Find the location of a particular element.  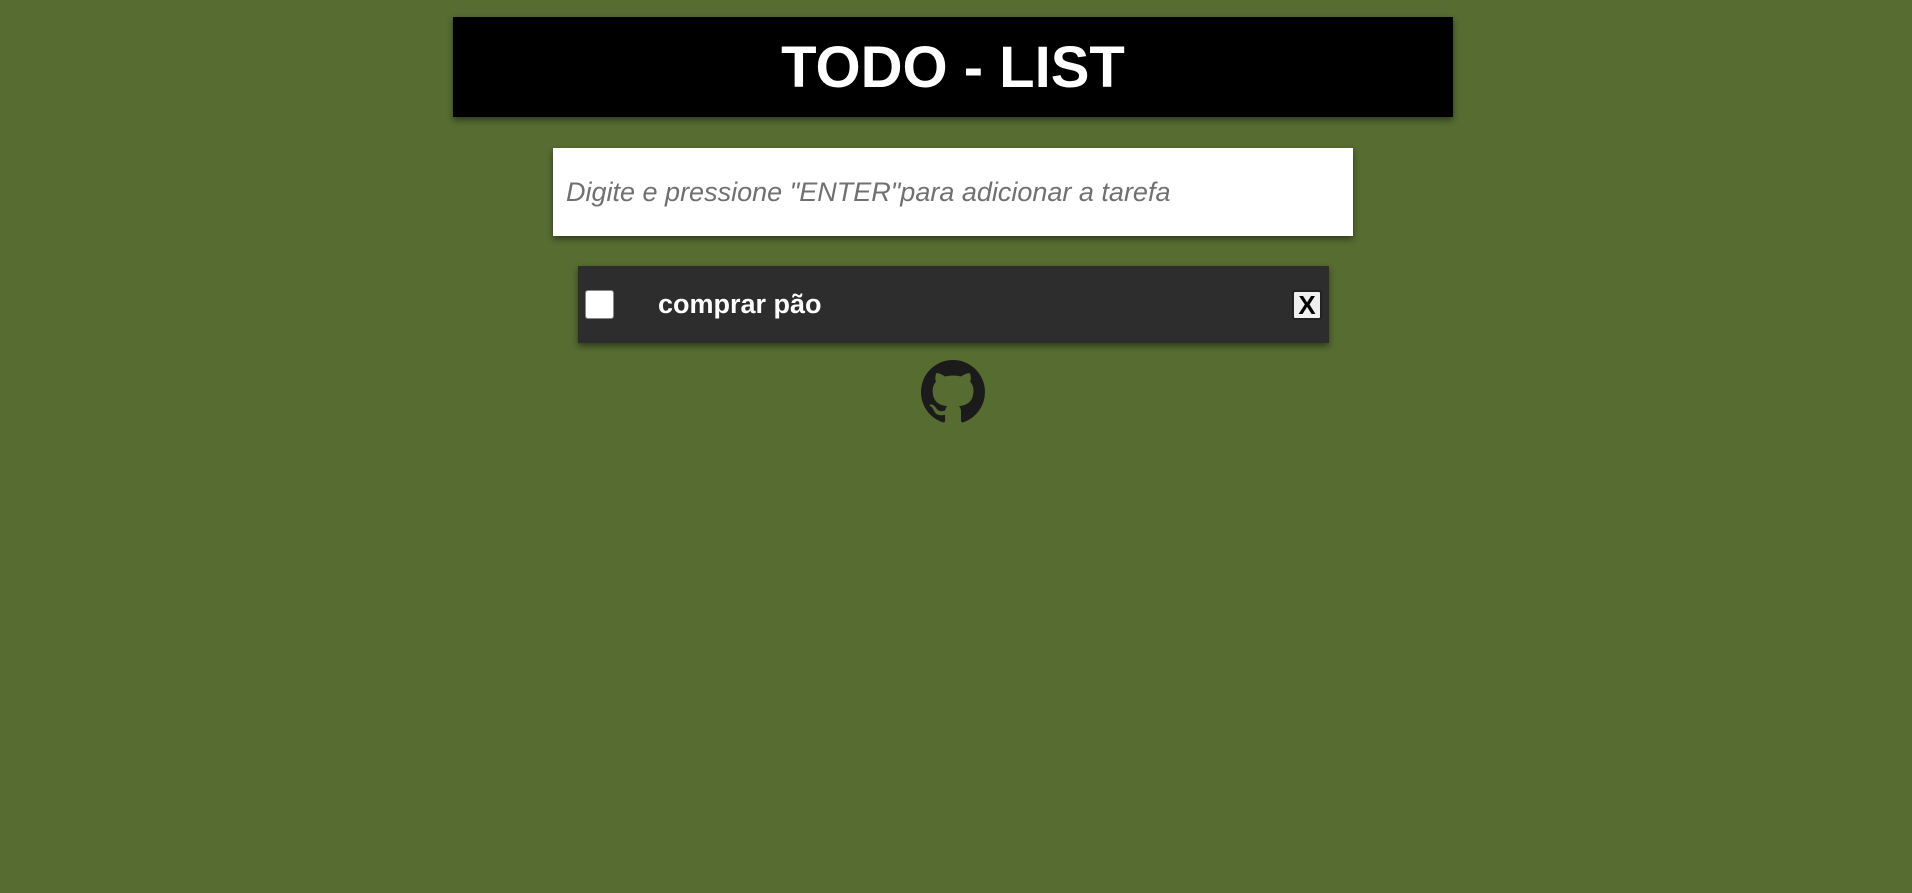

page-title: TODO - LIST is located at coordinates (953, 67).